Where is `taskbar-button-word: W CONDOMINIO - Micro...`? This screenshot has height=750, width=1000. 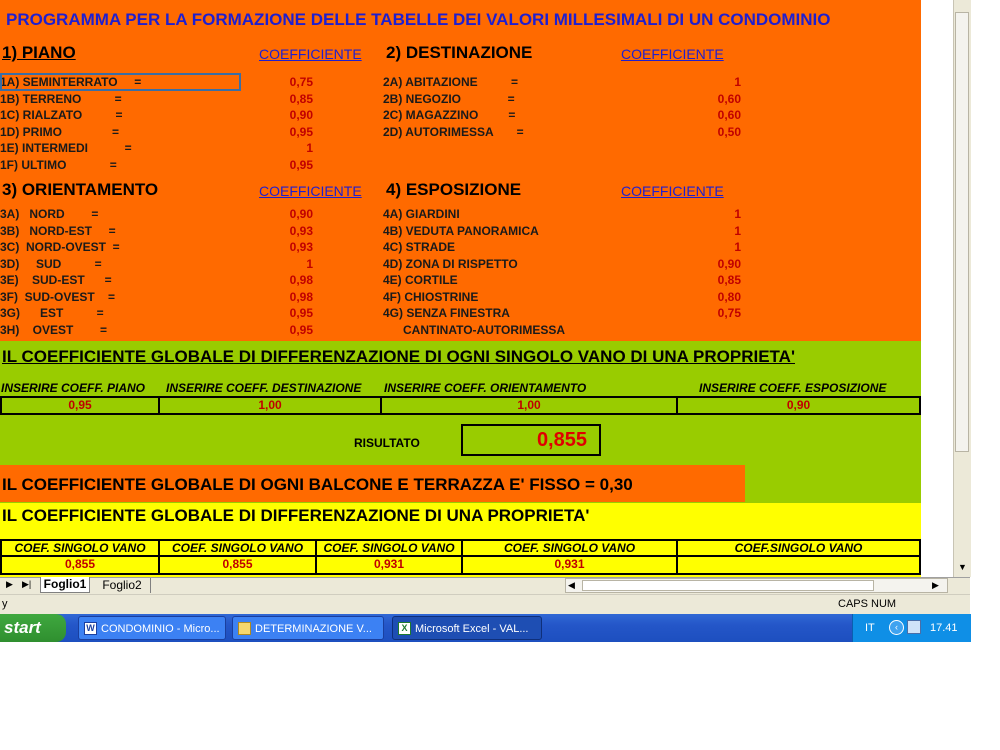 taskbar-button-word: W CONDOMINIO - Micro... is located at coordinates (152, 628).